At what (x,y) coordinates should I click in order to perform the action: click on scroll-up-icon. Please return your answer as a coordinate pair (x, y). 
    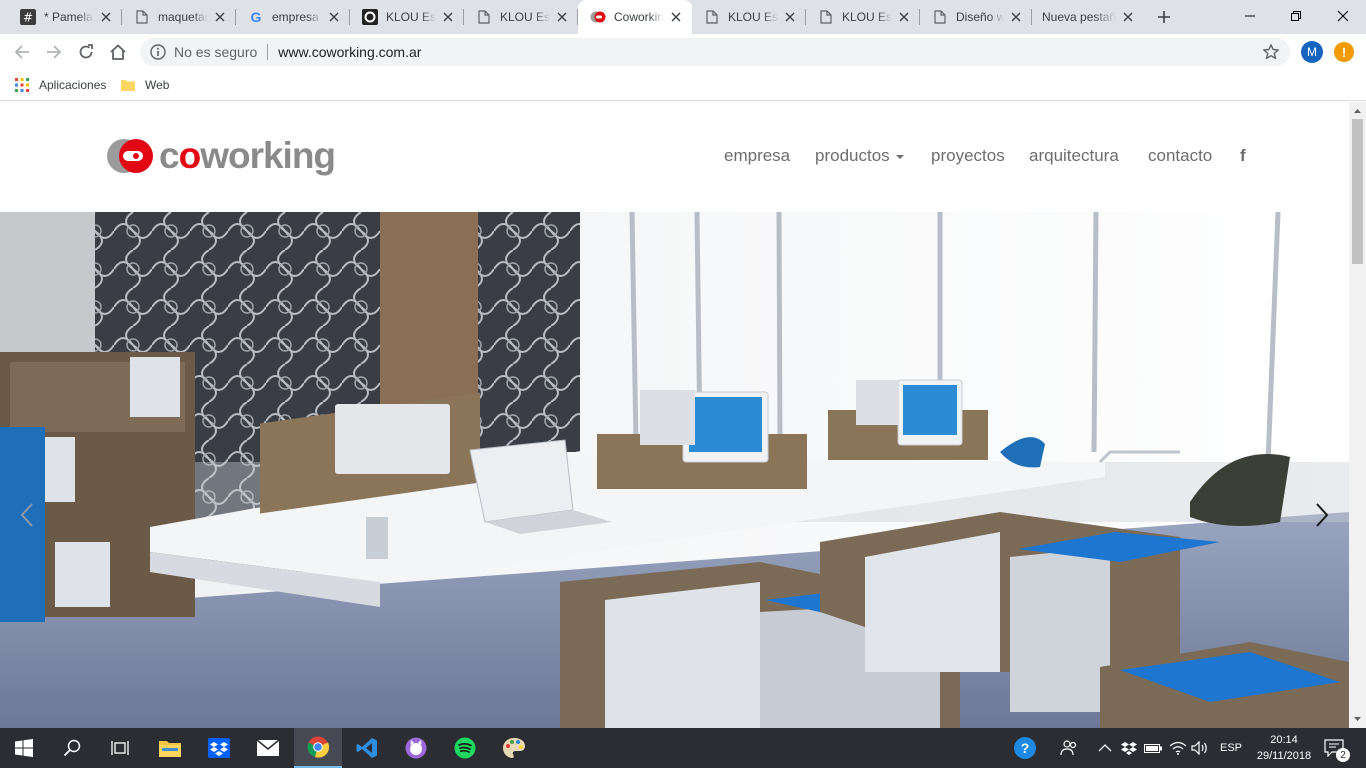
    Looking at the image, I should click on (1357, 111).